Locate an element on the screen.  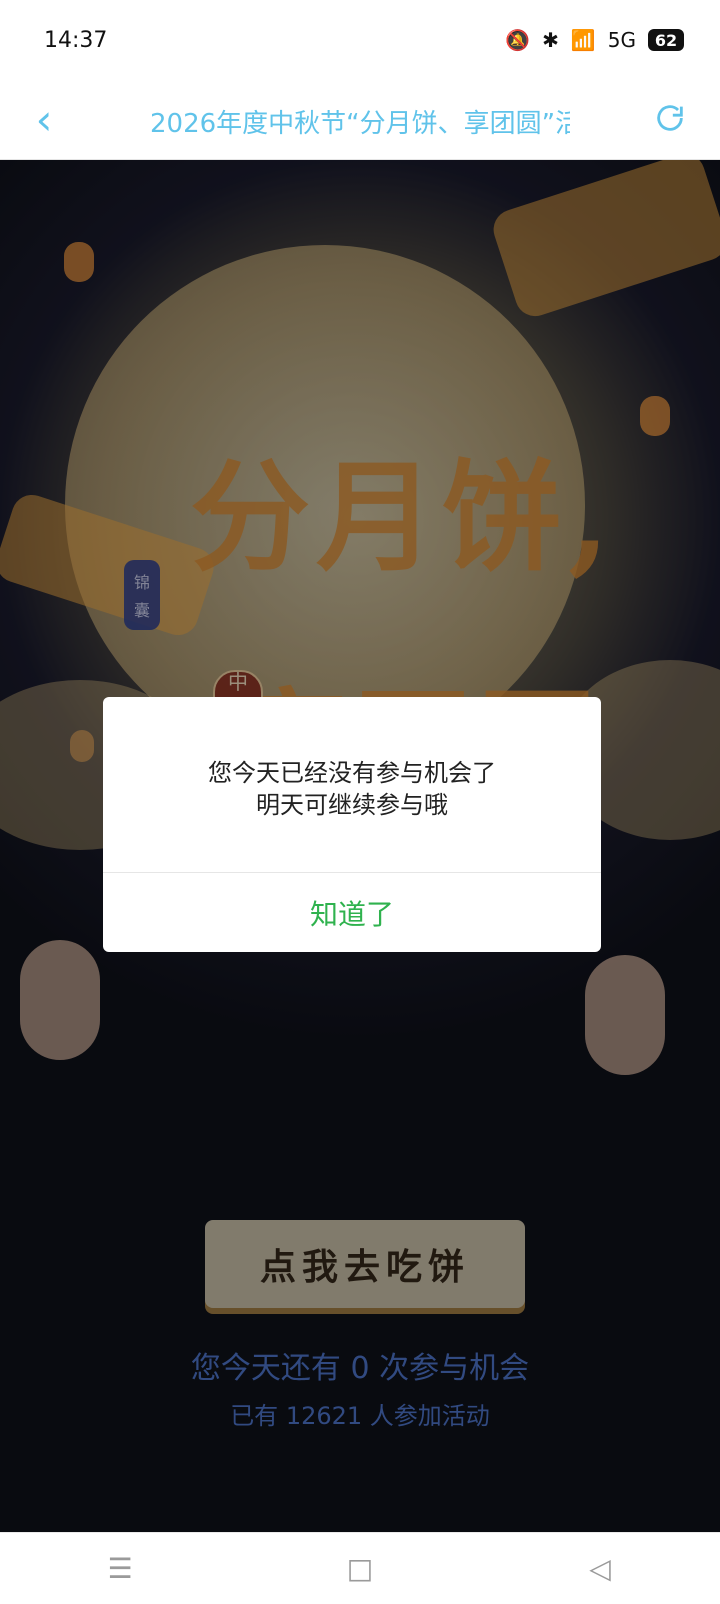
dialog-message-line-1: 您今天已经没有参与机会了 is located at coordinates (352, 773).